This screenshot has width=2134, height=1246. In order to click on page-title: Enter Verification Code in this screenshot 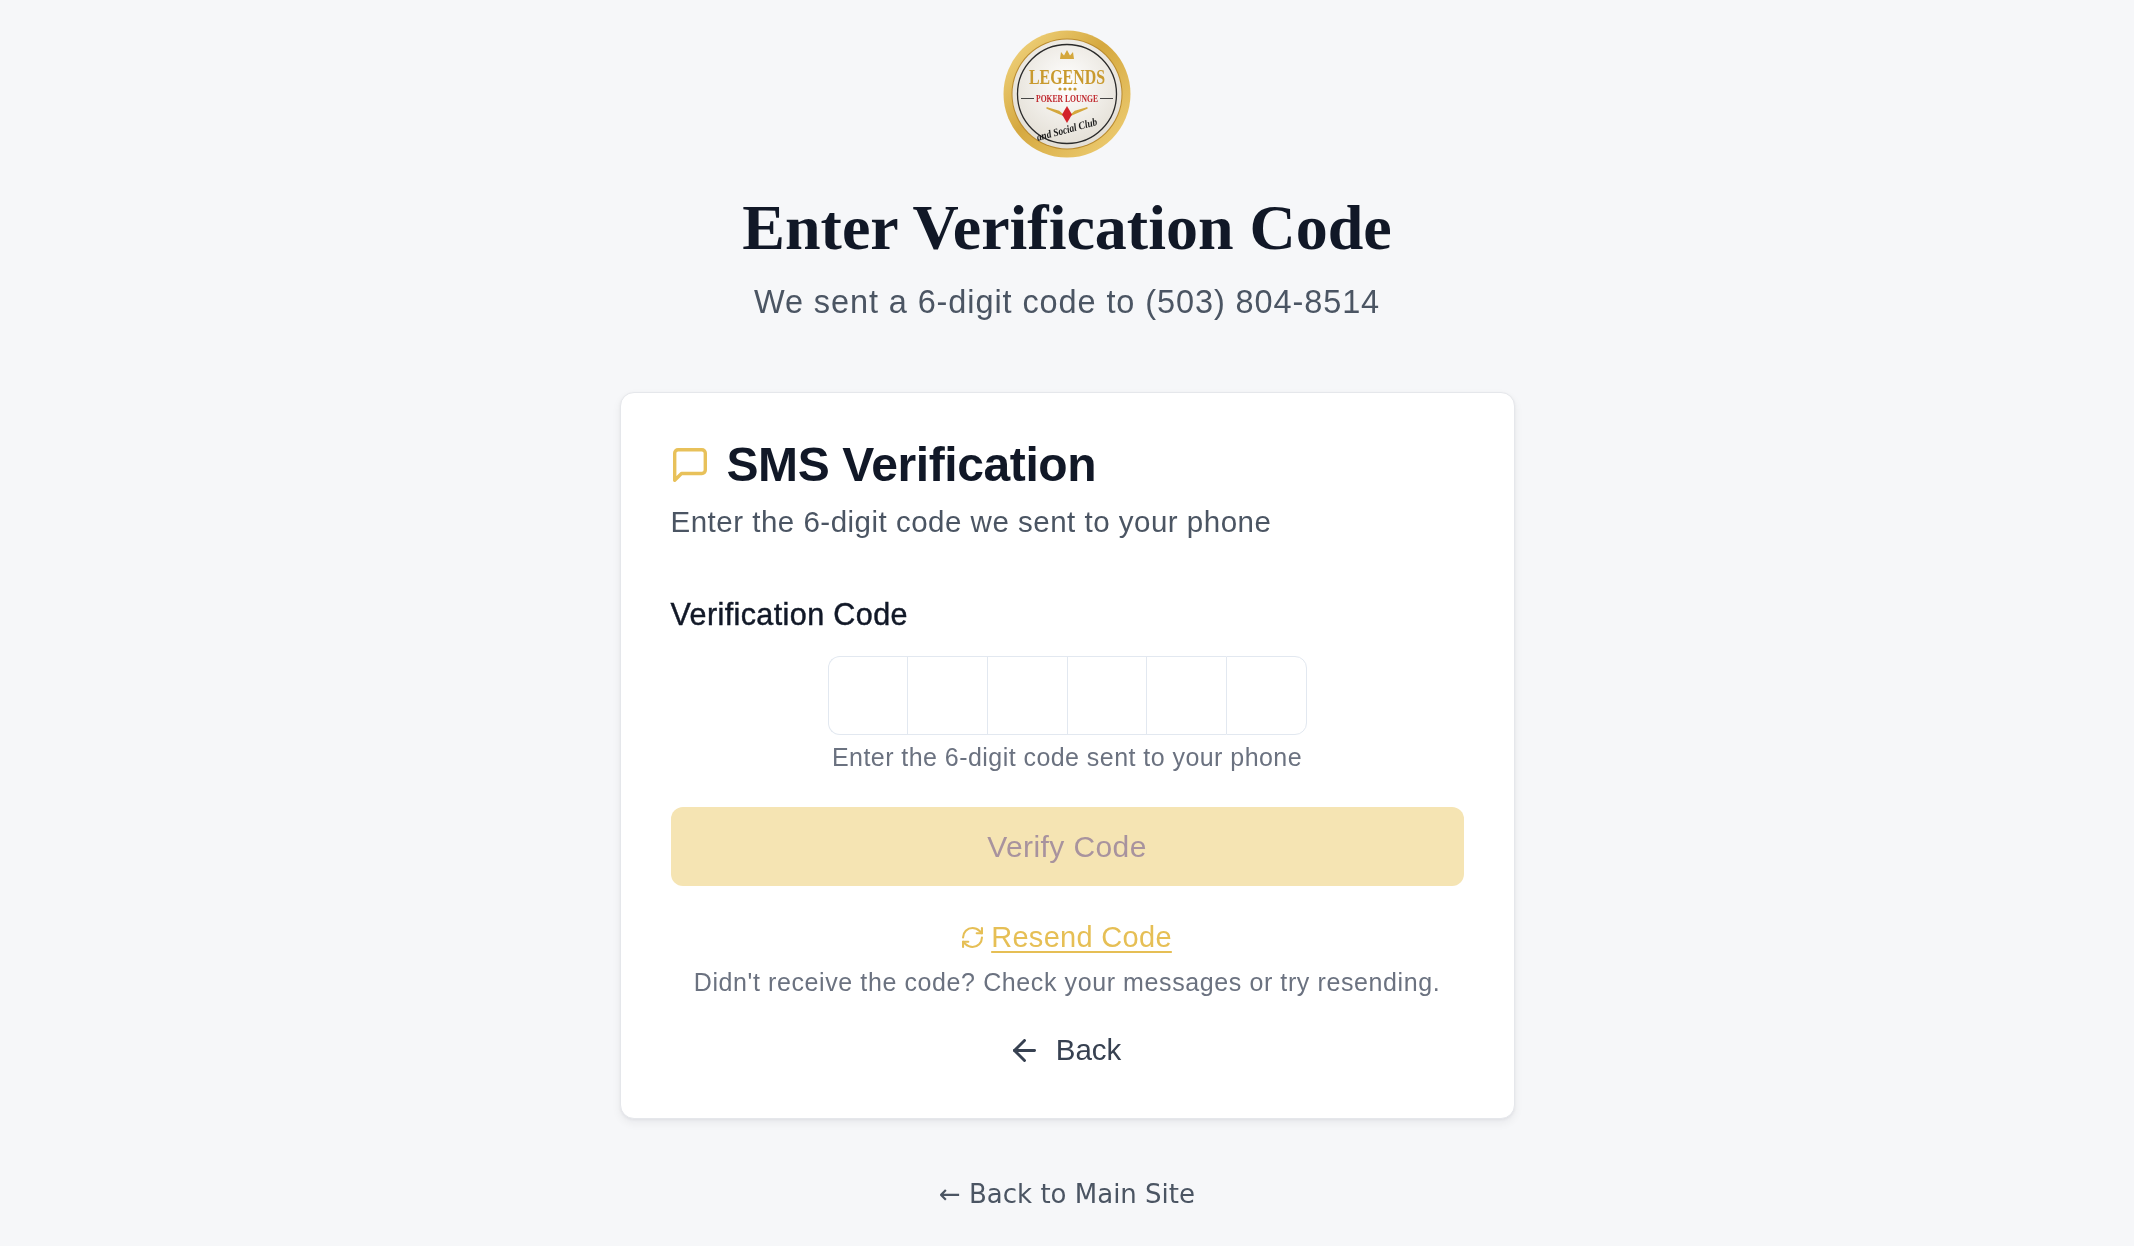, I will do `click(1067, 228)`.